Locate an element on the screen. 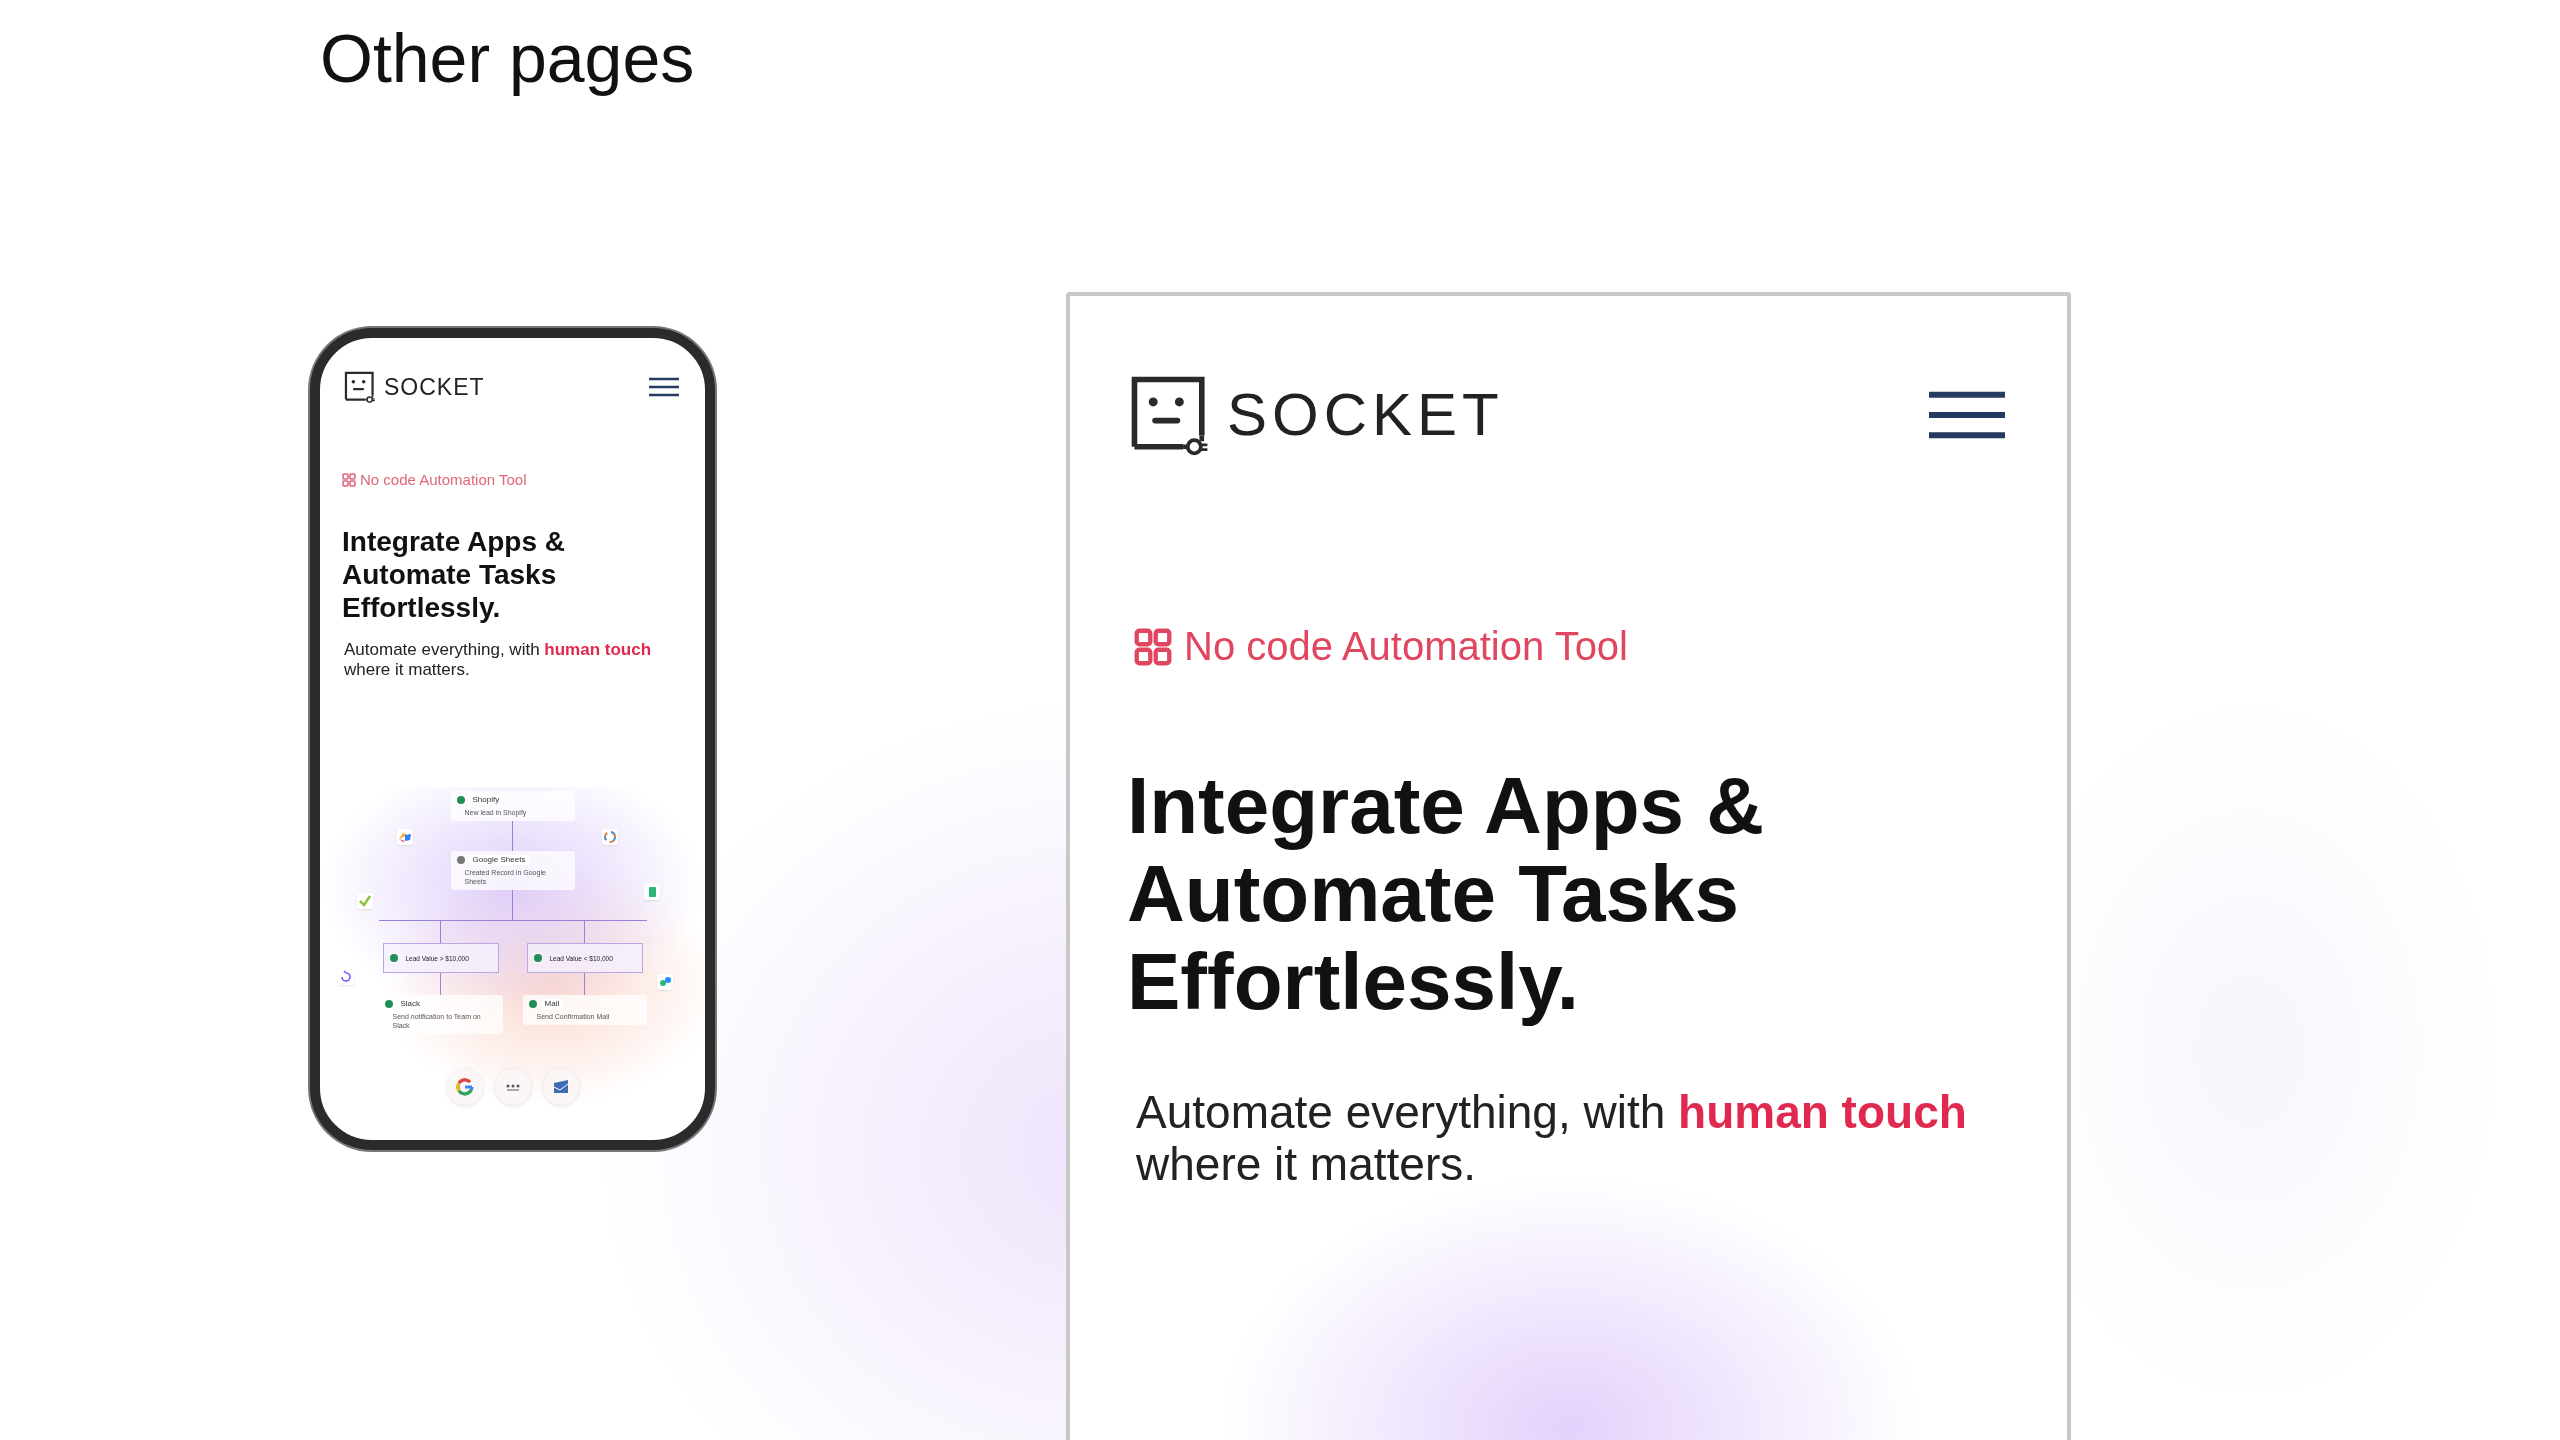  check-icon is located at coordinates (365, 901).